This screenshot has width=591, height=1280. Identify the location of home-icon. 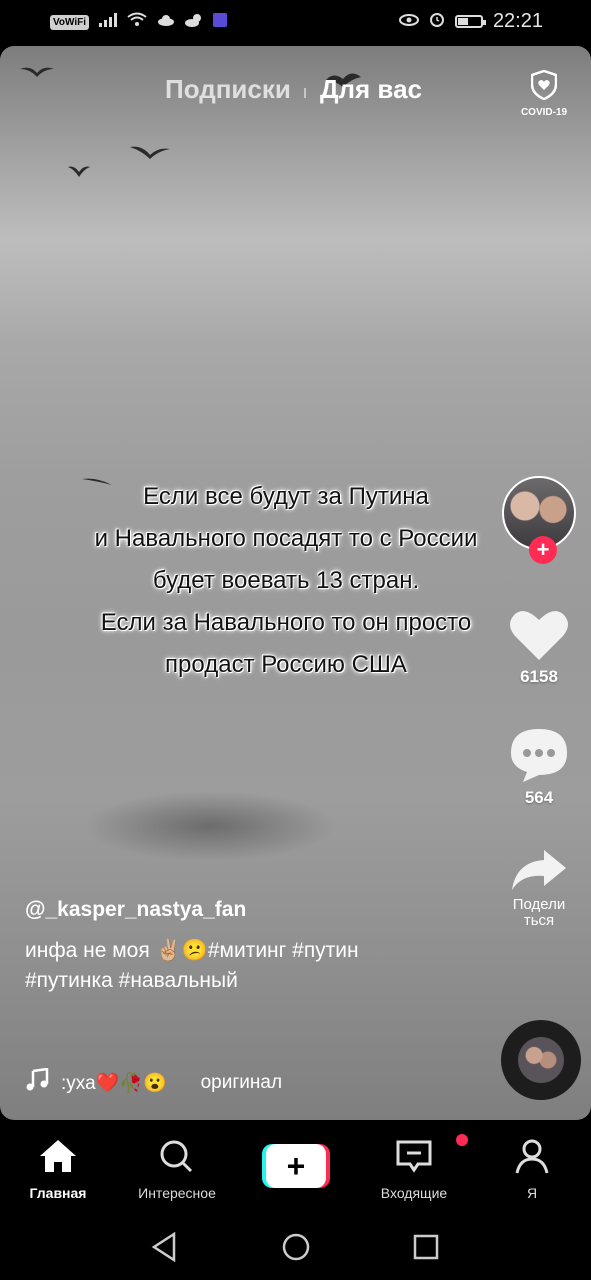
(58, 1159).